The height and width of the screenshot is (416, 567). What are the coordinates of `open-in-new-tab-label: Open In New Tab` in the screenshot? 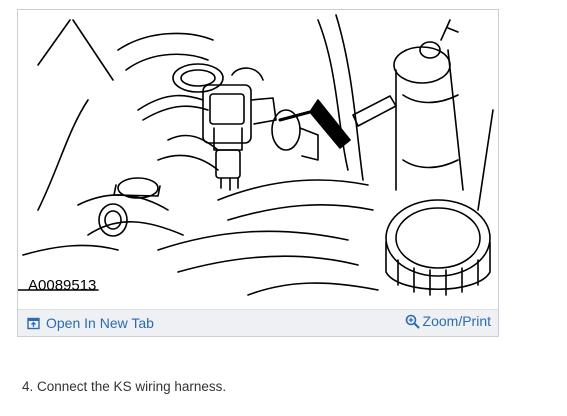 It's located at (100, 323).